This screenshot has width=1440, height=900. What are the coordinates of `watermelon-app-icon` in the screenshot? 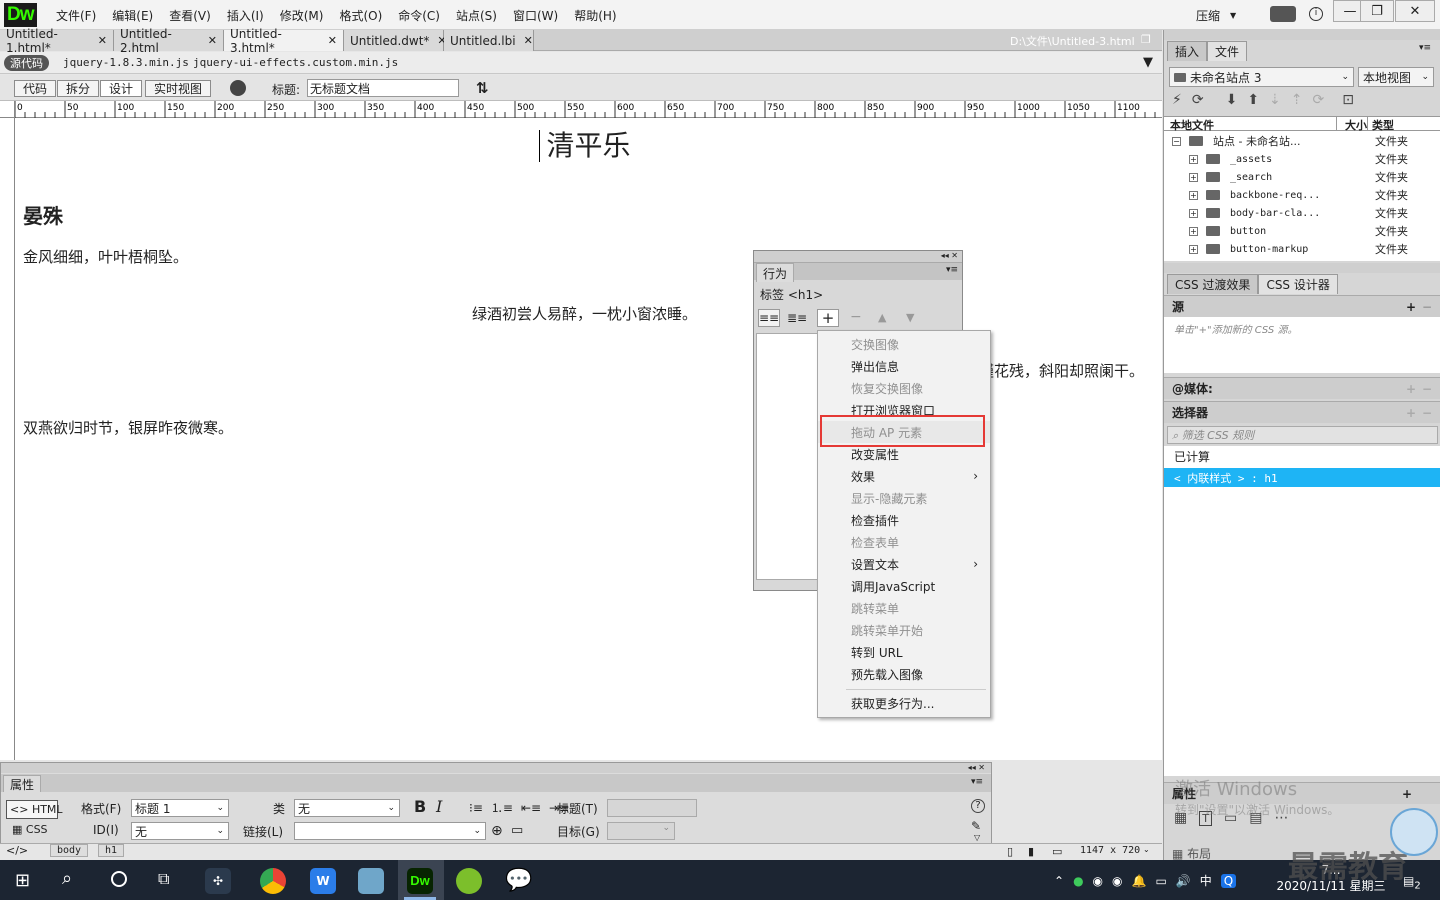 It's located at (469, 881).